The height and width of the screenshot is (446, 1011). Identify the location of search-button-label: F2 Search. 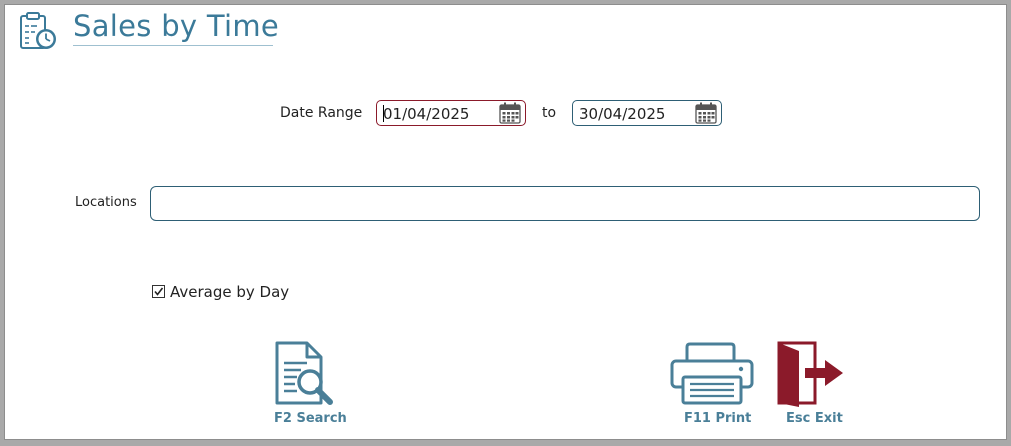
(310, 418).